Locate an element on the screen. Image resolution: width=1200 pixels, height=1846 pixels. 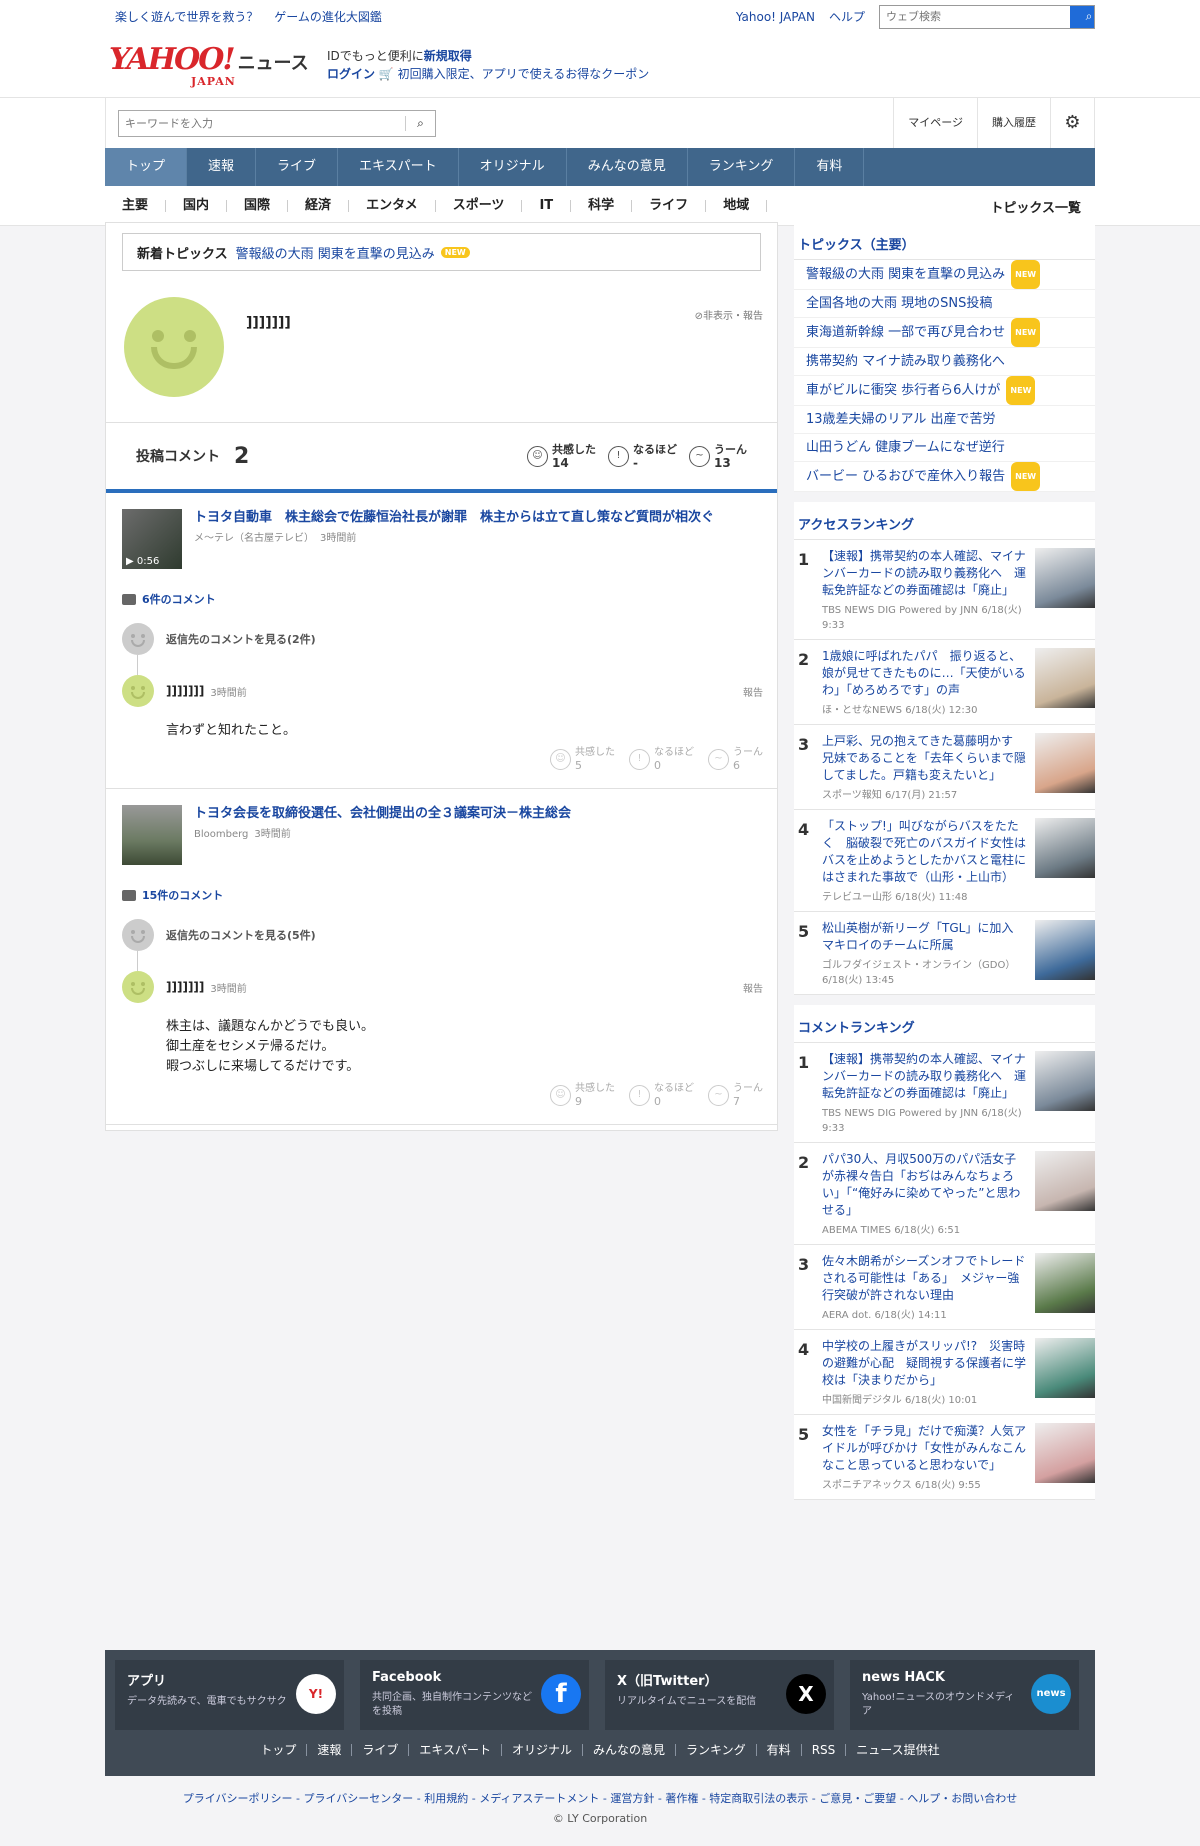
footer-link: ニュース提供社 is located at coordinates (897, 1750).